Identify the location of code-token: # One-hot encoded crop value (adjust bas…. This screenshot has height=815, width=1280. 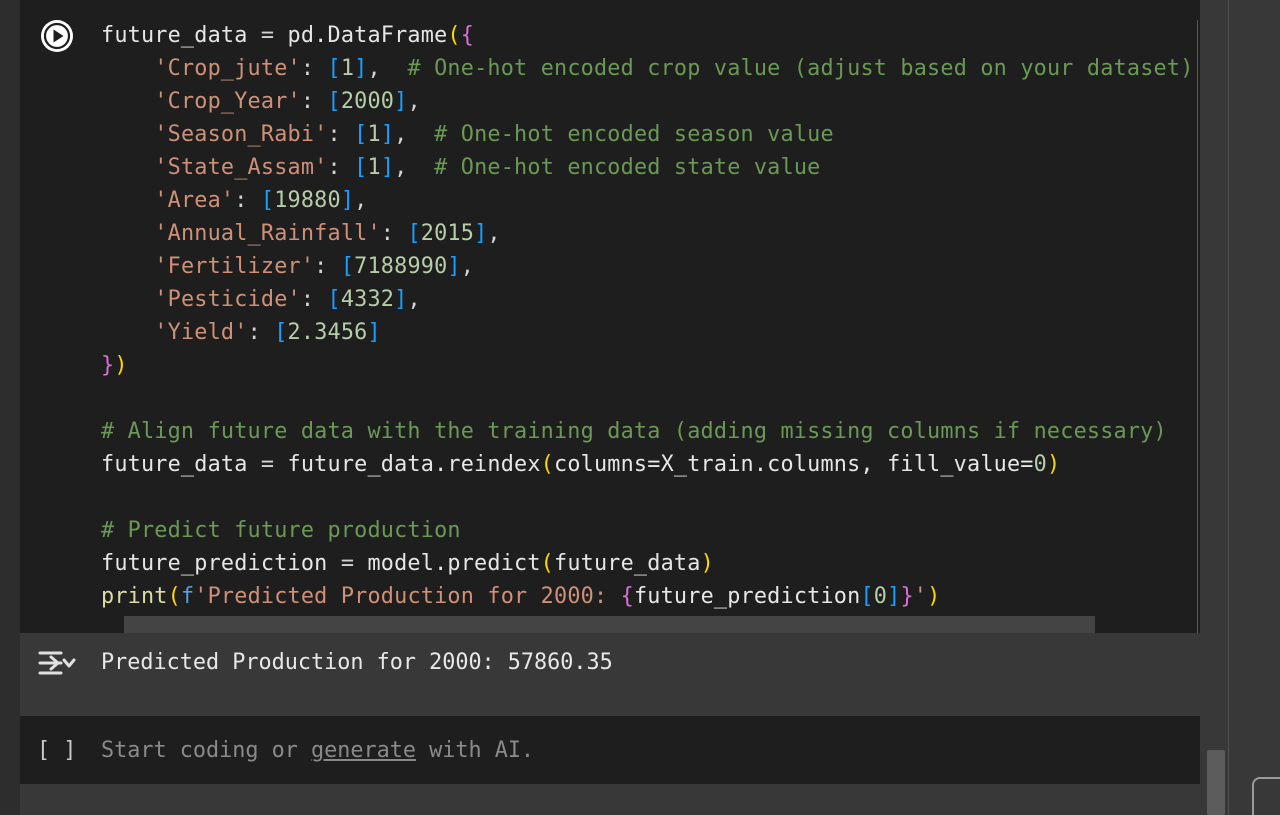
(799, 68).